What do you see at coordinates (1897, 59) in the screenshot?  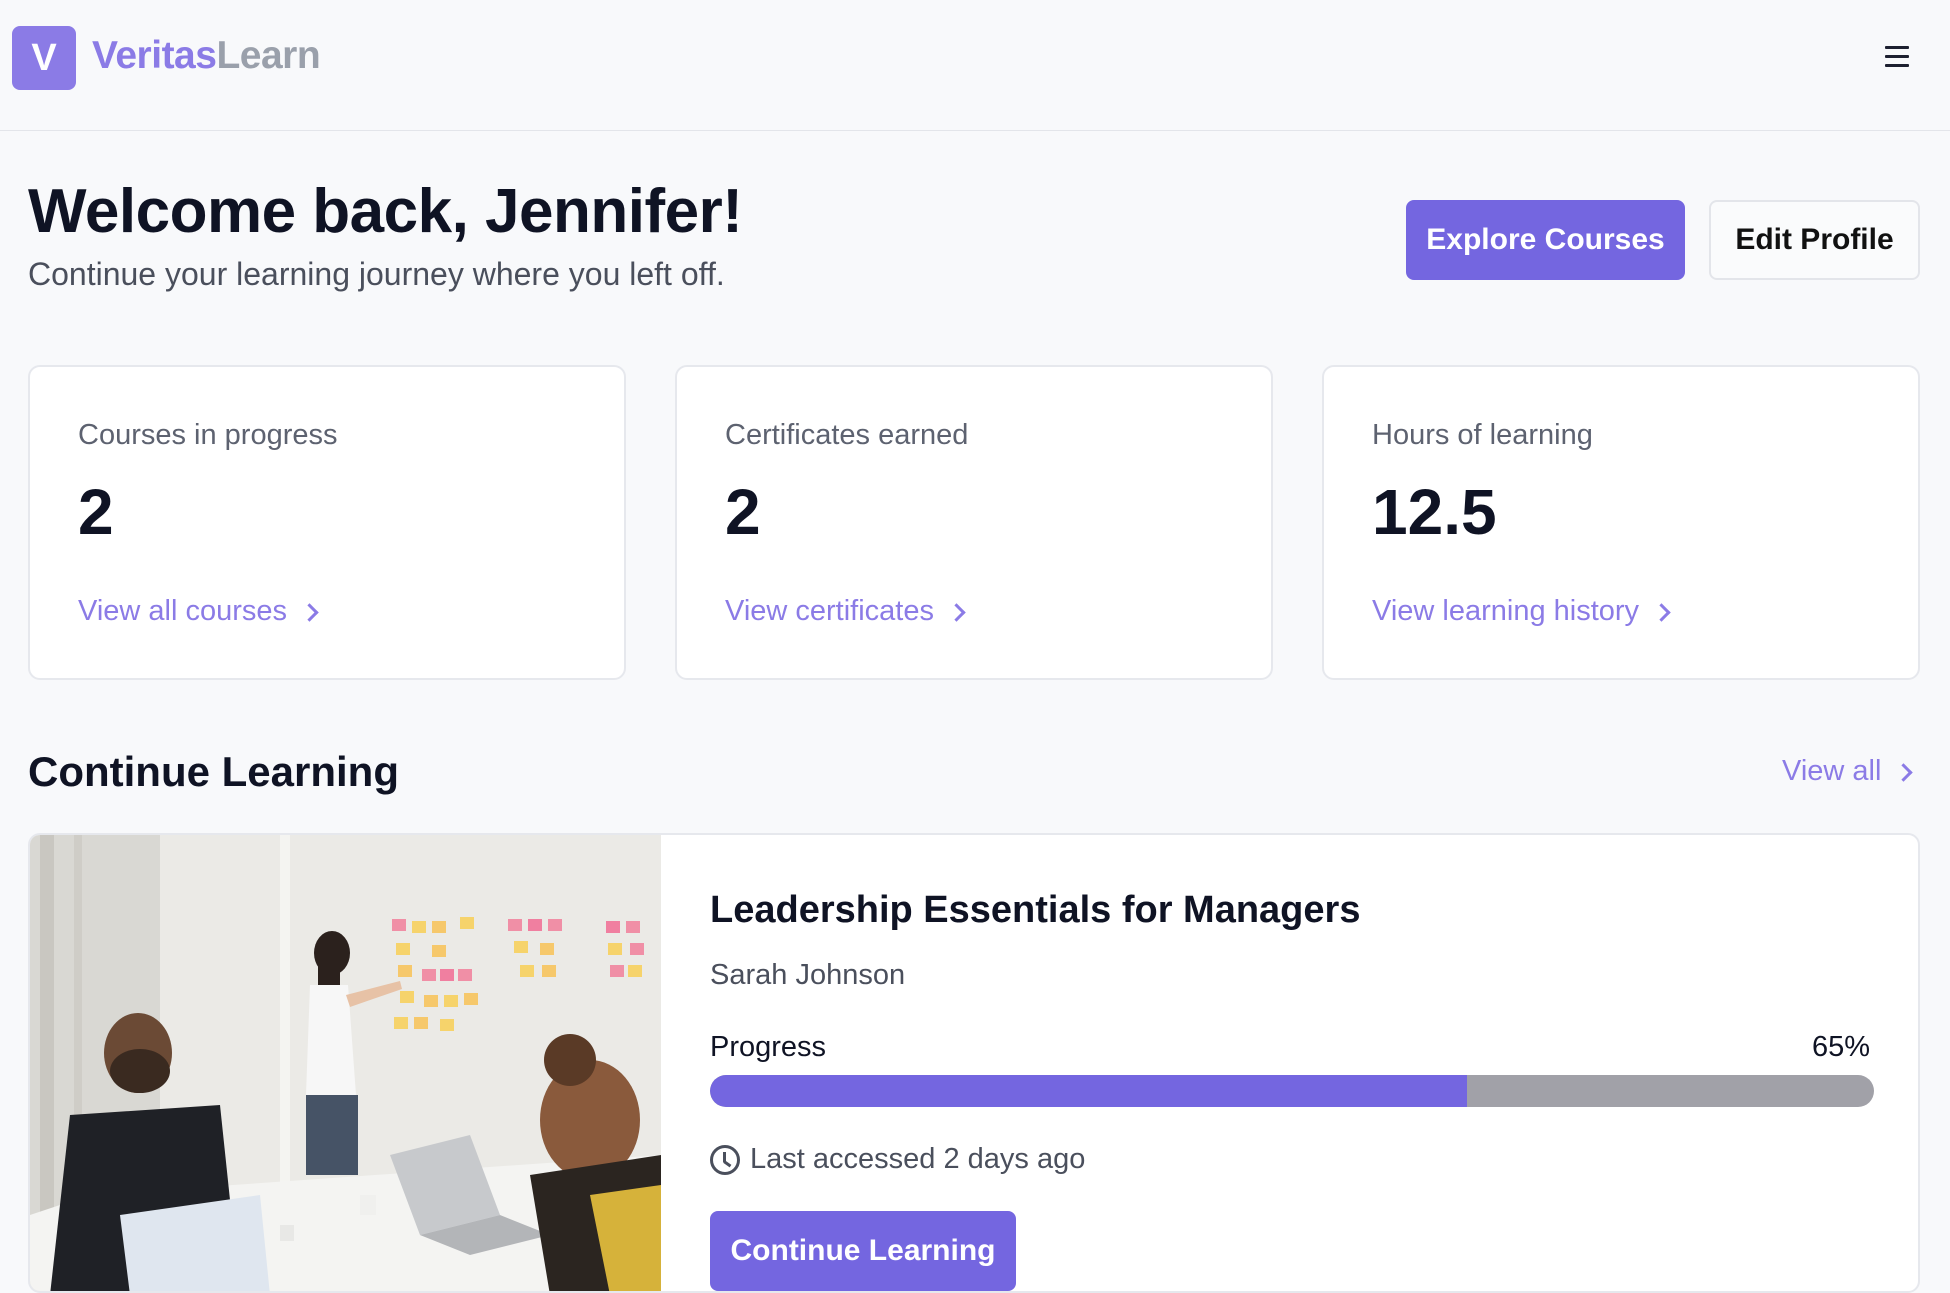 I see `hamburger-menu-icon` at bounding box center [1897, 59].